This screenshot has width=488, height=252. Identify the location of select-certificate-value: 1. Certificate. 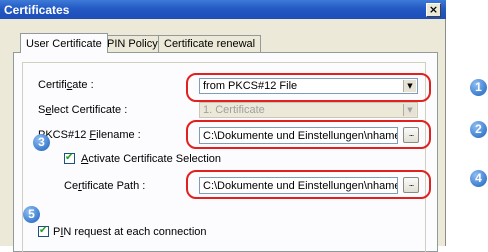
(234, 110).